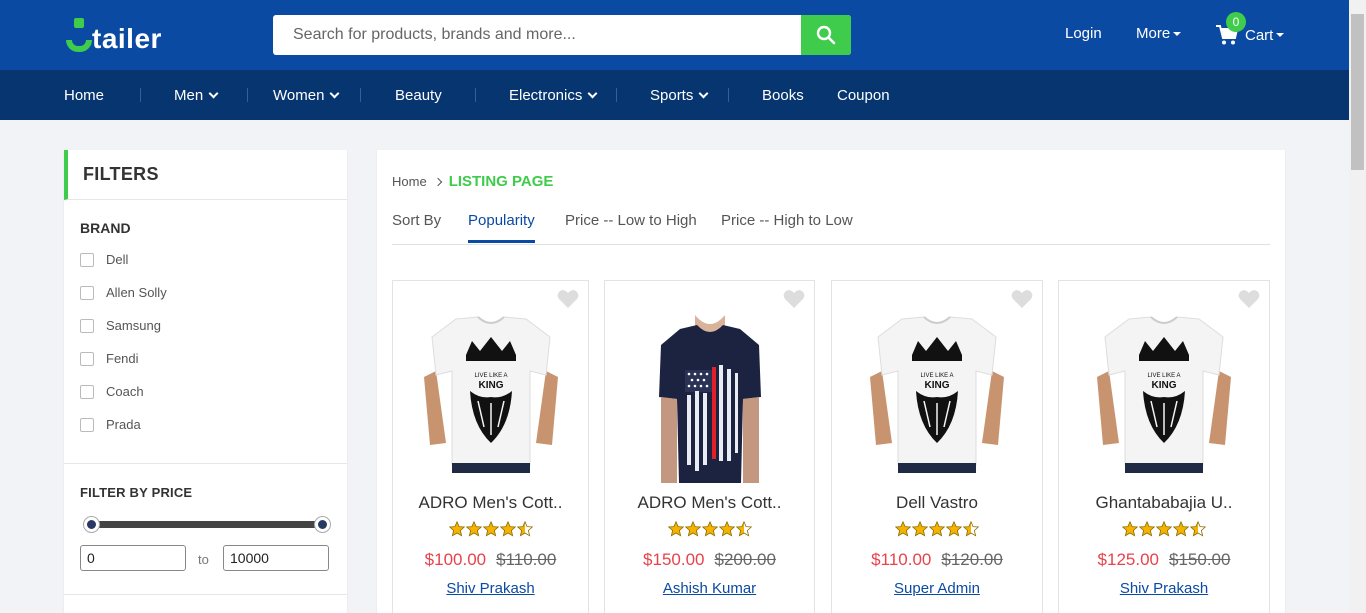  I want to click on brand-filter-title: BRAND, so click(105, 228).